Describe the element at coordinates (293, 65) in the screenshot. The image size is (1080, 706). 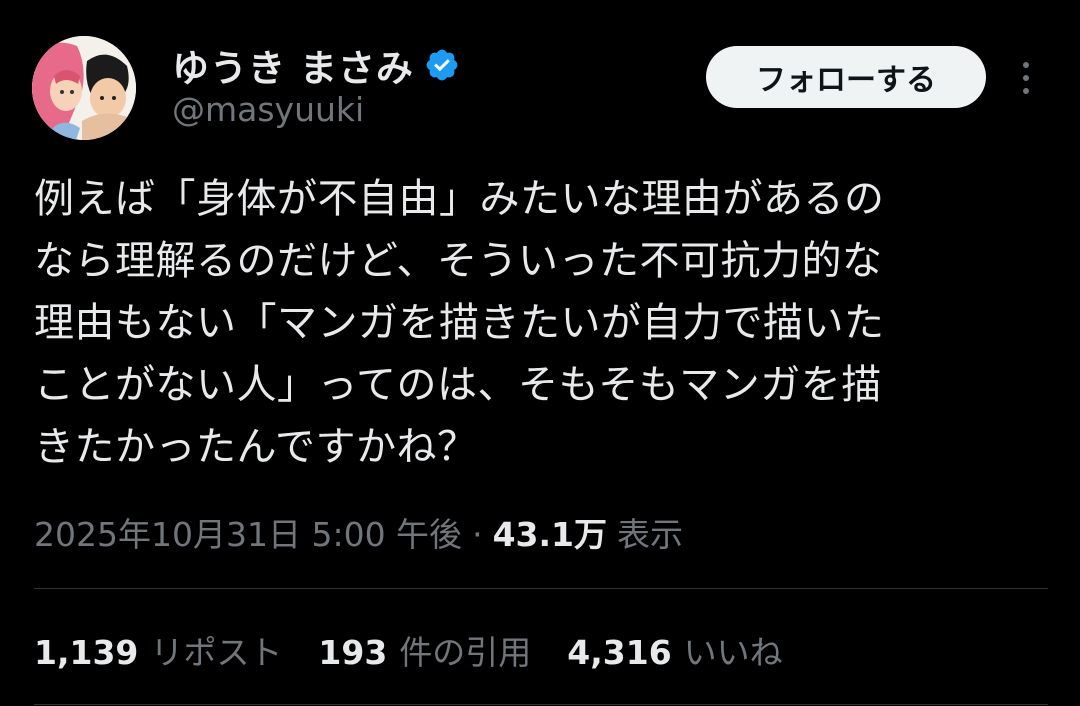
I see `display-name: ゆうき まさみ` at that location.